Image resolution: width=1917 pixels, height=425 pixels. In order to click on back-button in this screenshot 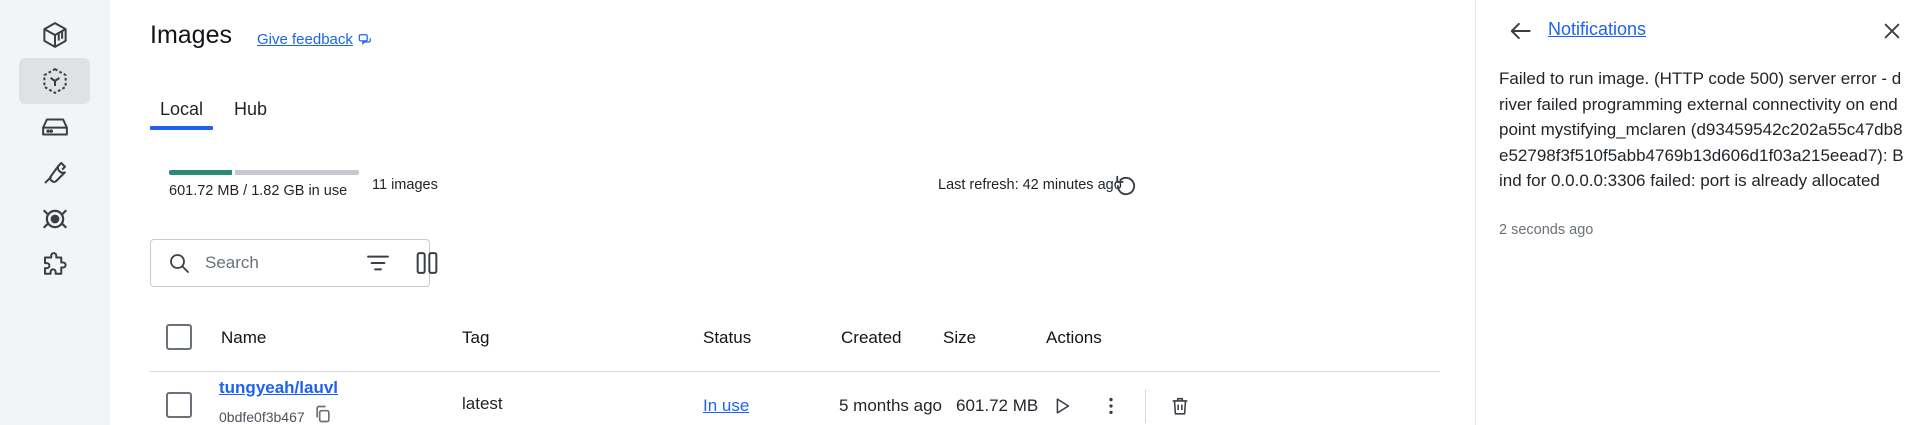, I will do `click(1521, 31)`.